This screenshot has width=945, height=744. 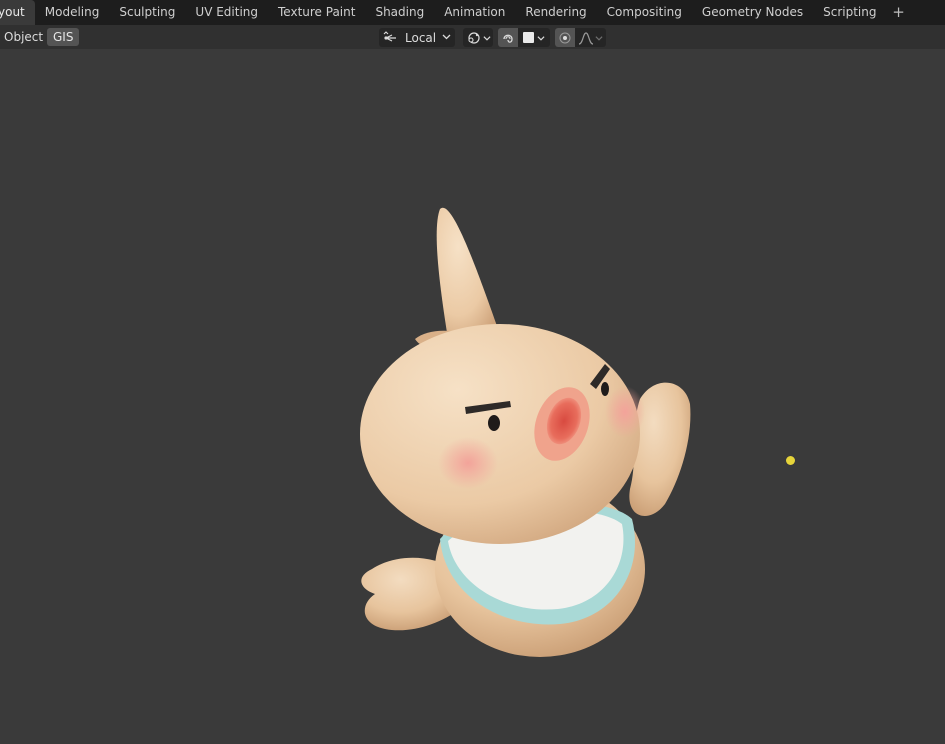 What do you see at coordinates (17, 12) in the screenshot?
I see `tab-layout: yout` at bounding box center [17, 12].